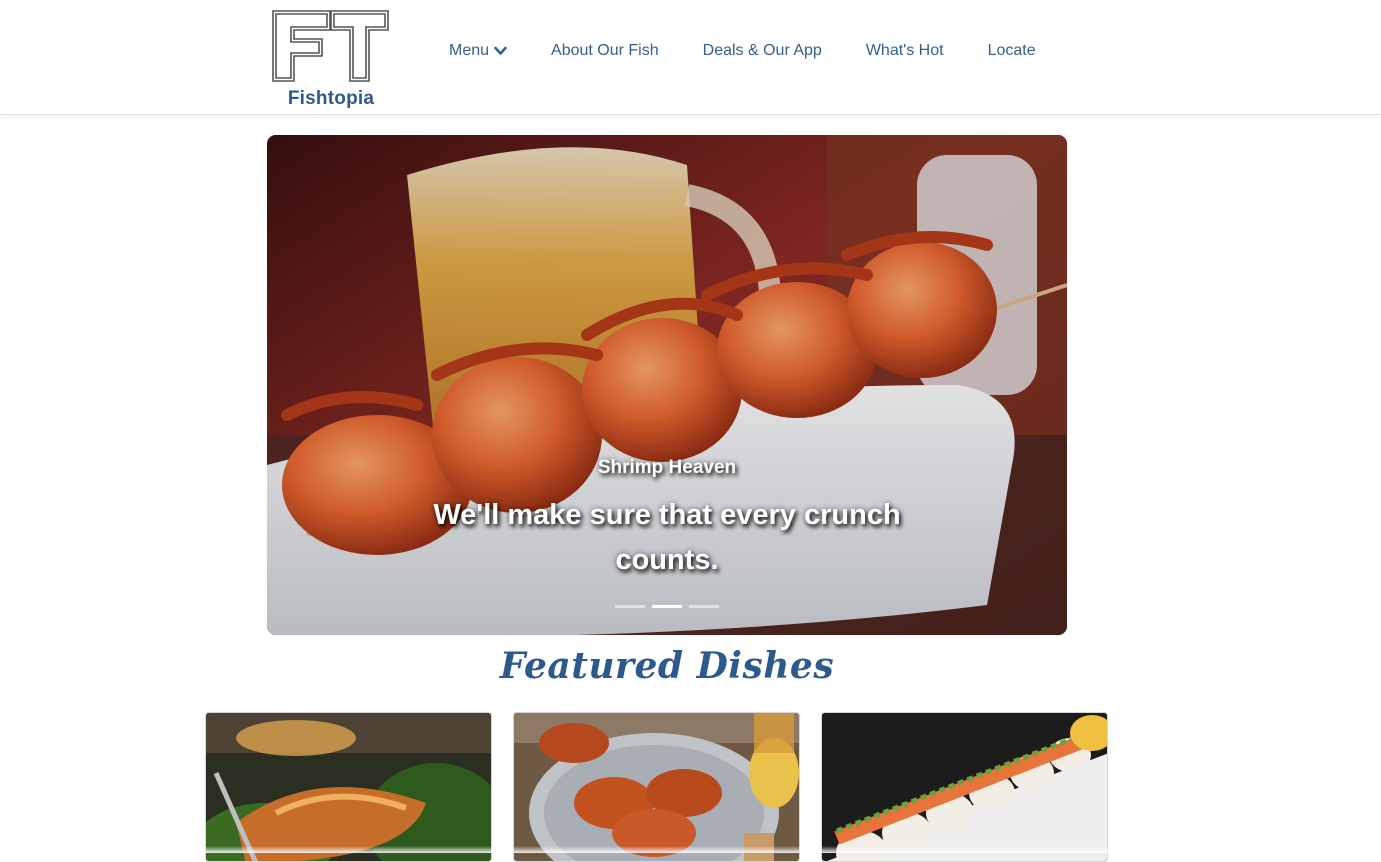 Image resolution: width=1381 pixels, height=862 pixels. I want to click on nav-about-our-fish: About Our Fish, so click(605, 51).